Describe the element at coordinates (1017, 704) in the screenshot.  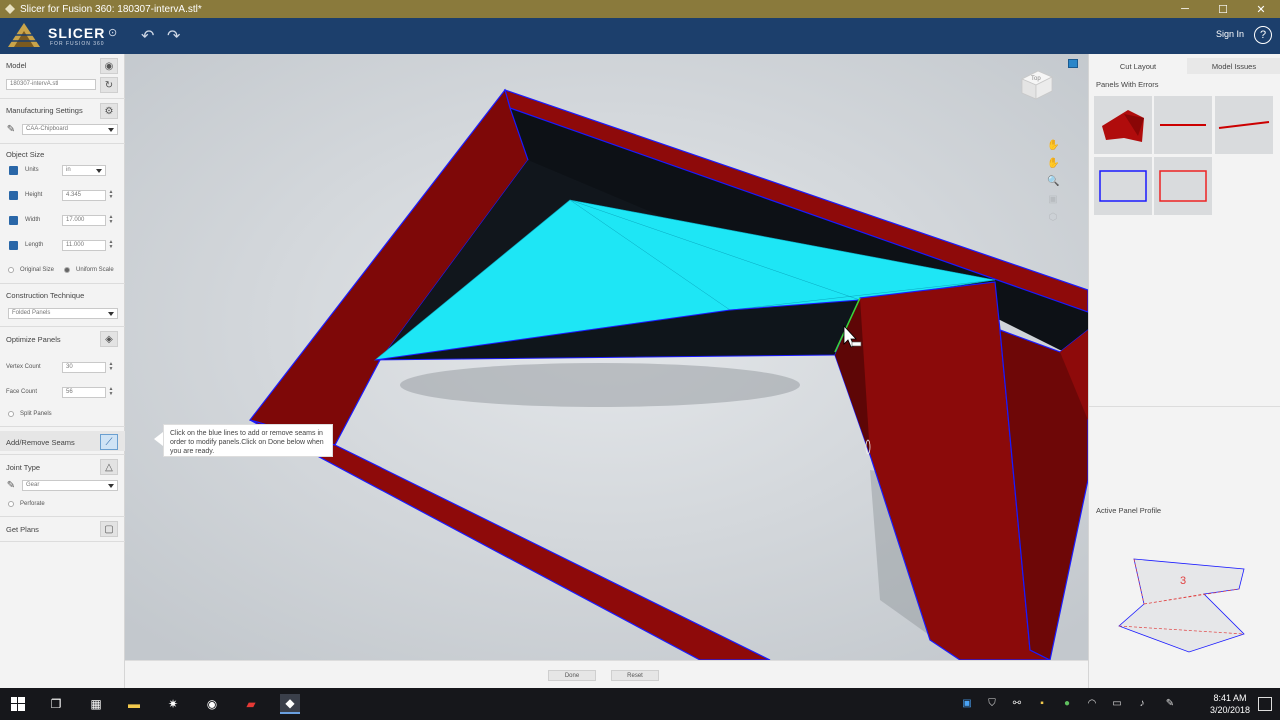
I see `tray-app-icon: ⚯` at that location.